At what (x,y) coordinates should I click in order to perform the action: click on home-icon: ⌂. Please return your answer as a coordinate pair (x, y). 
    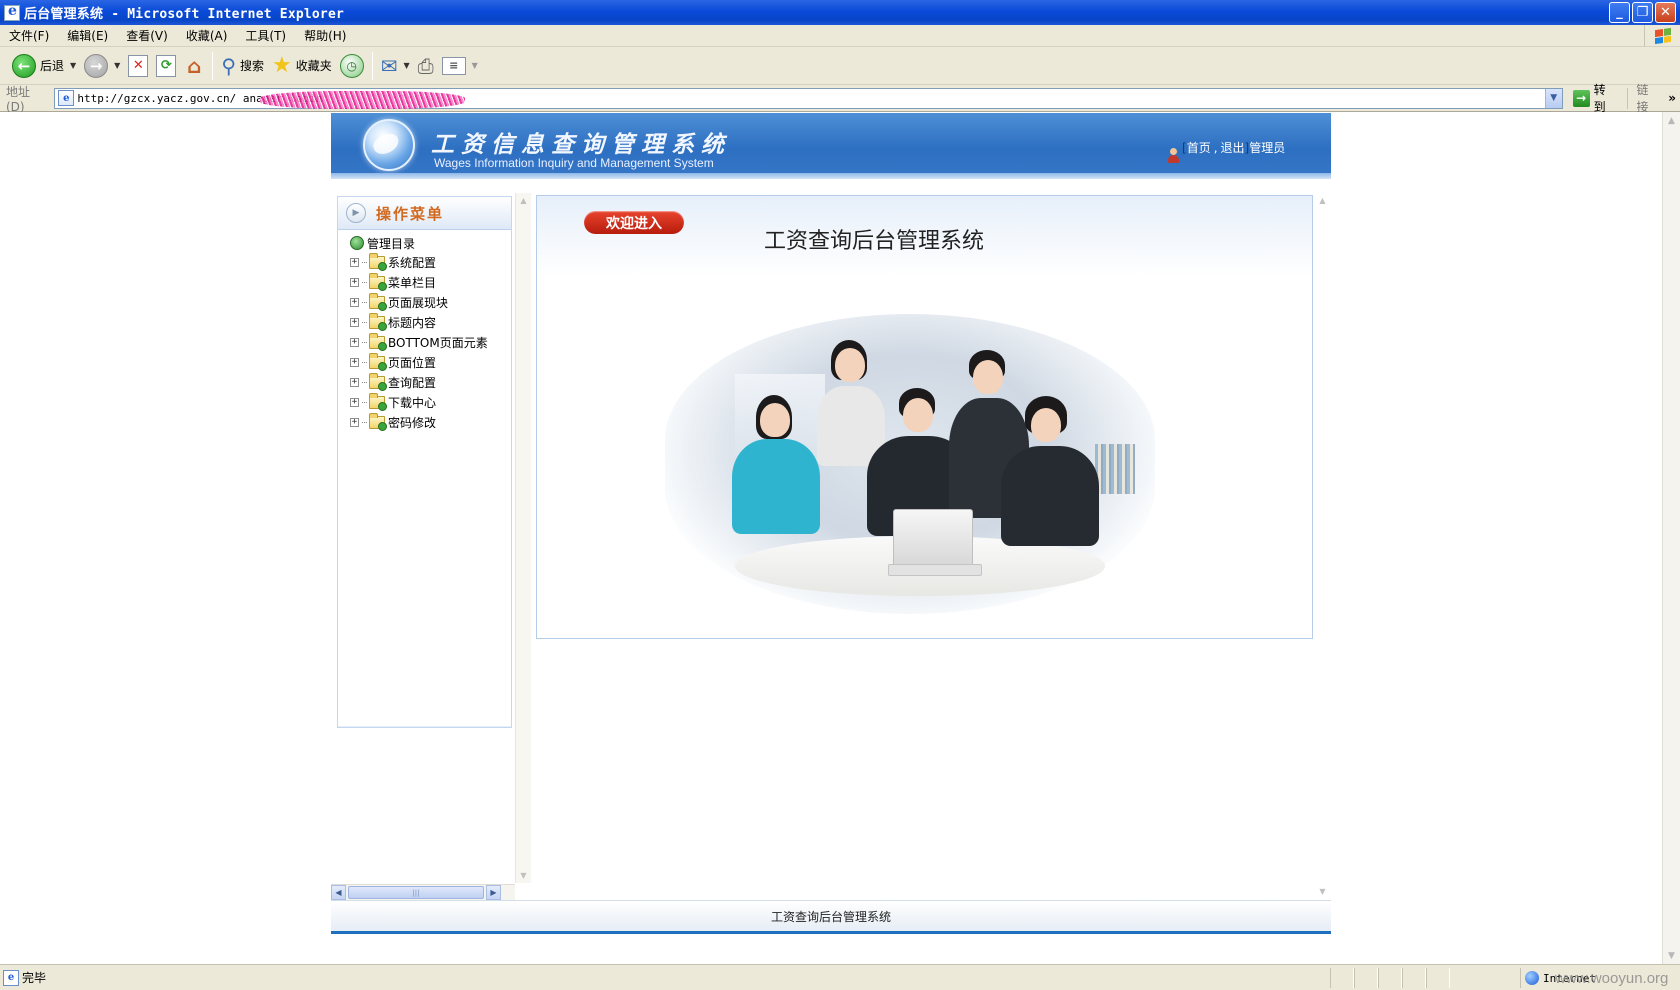
    Looking at the image, I should click on (194, 65).